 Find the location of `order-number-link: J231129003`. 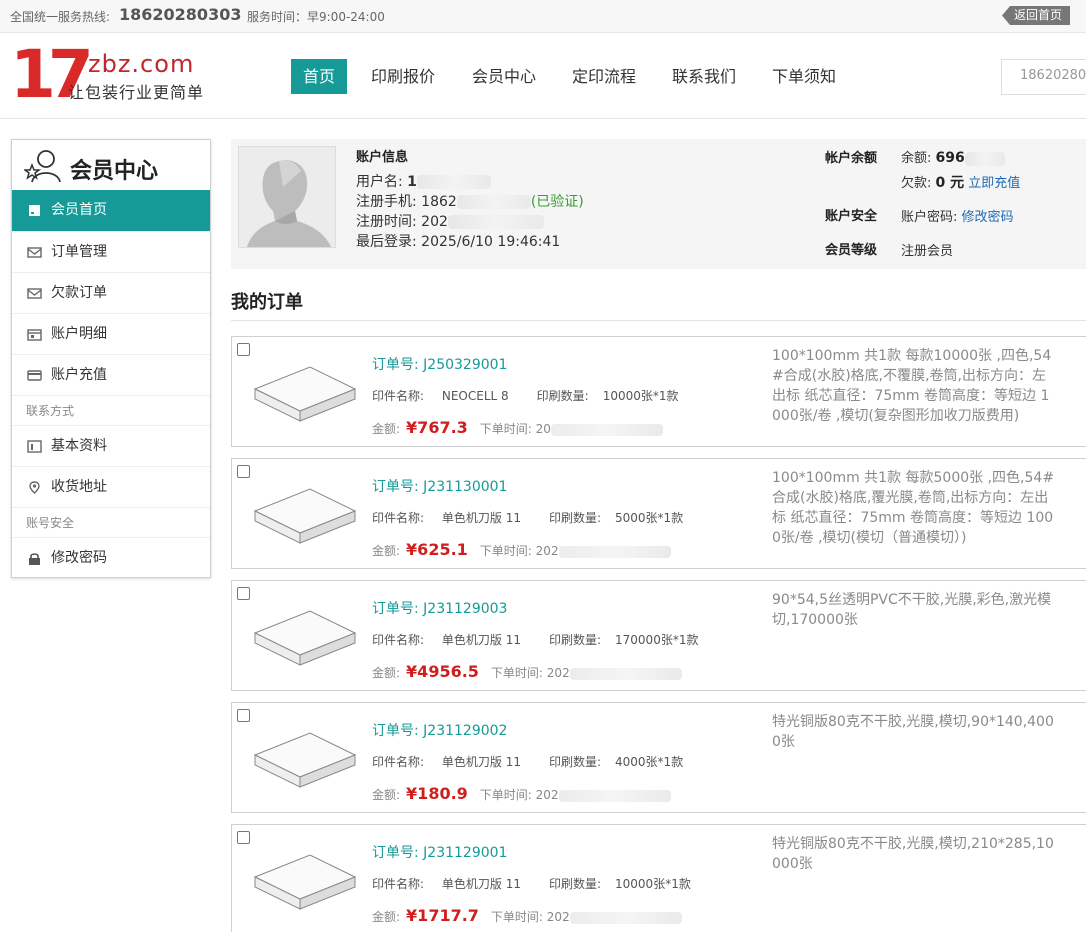

order-number-link: J231129003 is located at coordinates (465, 609).